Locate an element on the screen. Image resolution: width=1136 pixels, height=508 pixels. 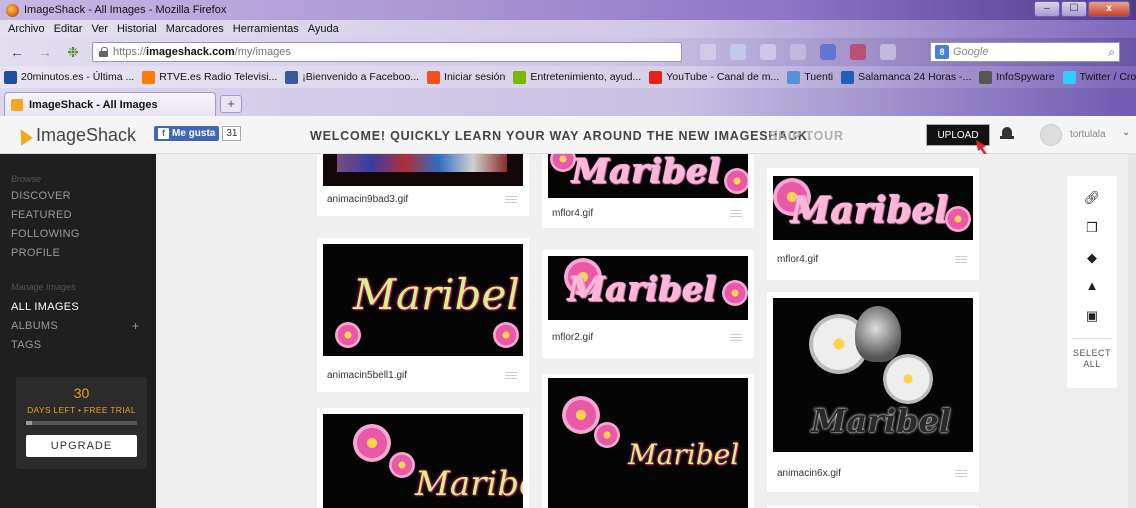
search-icon: ⌕ is located at coordinates (1111, 52).